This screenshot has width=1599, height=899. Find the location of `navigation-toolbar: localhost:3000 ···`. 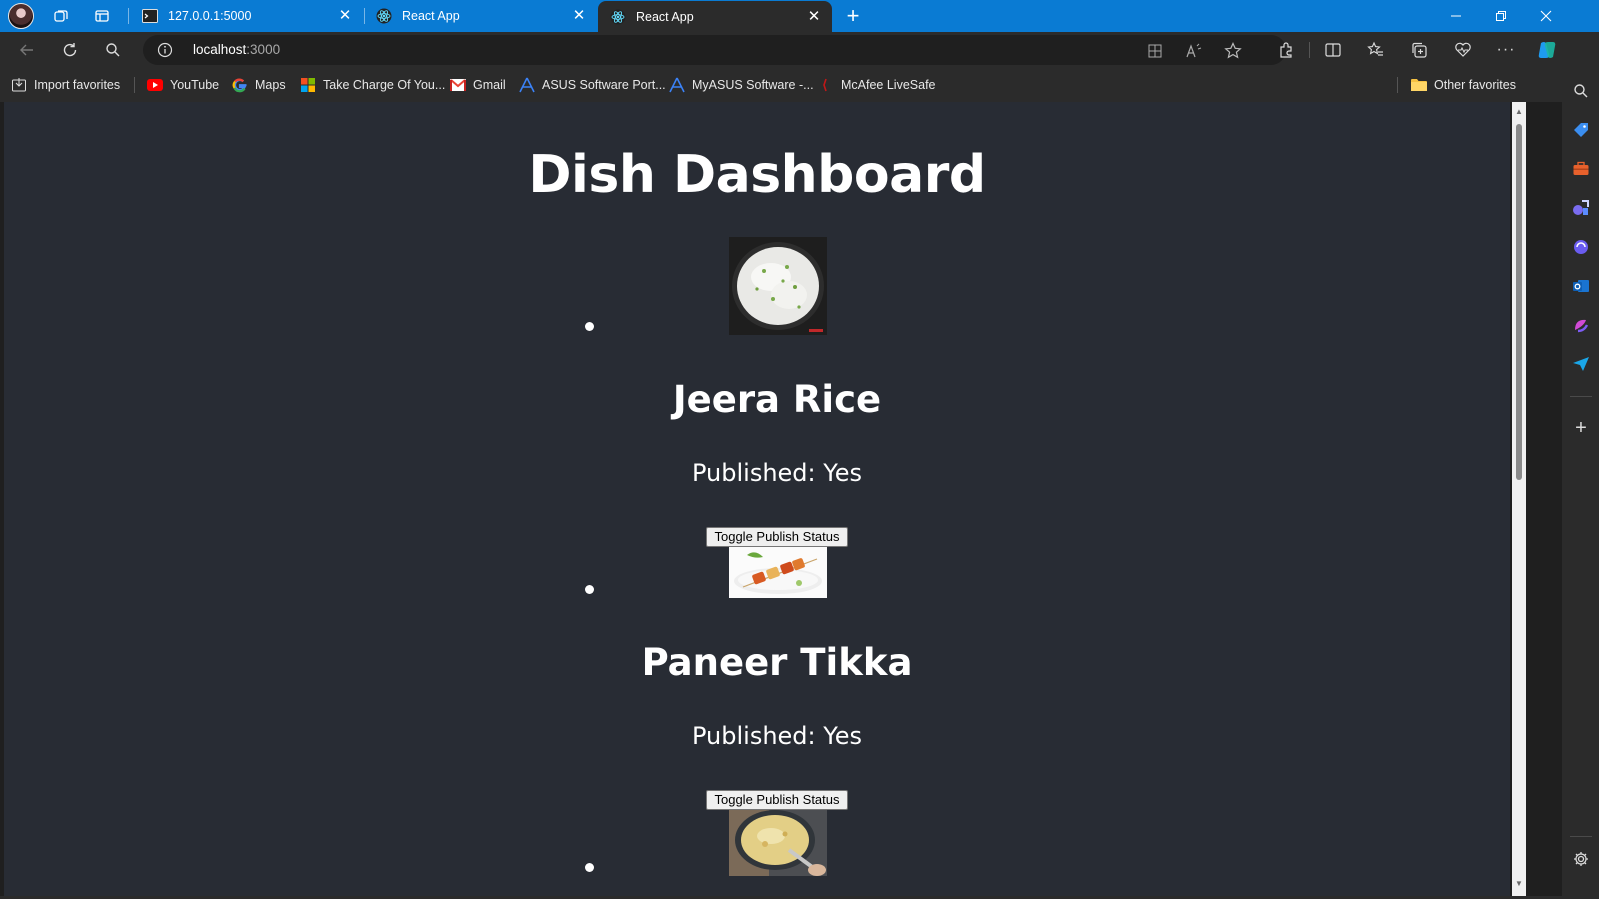

navigation-toolbar: localhost:3000 ··· is located at coordinates (799, 50).